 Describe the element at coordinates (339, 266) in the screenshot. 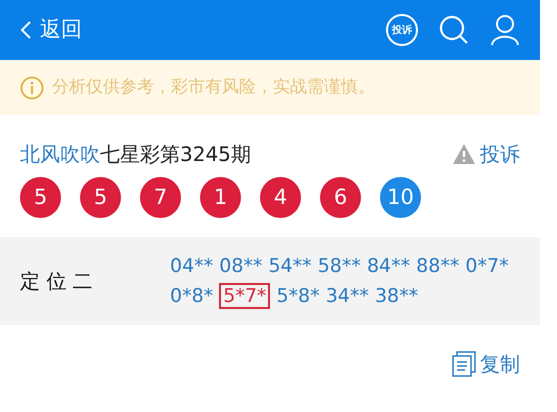

I see `prediction-code: 58**` at that location.